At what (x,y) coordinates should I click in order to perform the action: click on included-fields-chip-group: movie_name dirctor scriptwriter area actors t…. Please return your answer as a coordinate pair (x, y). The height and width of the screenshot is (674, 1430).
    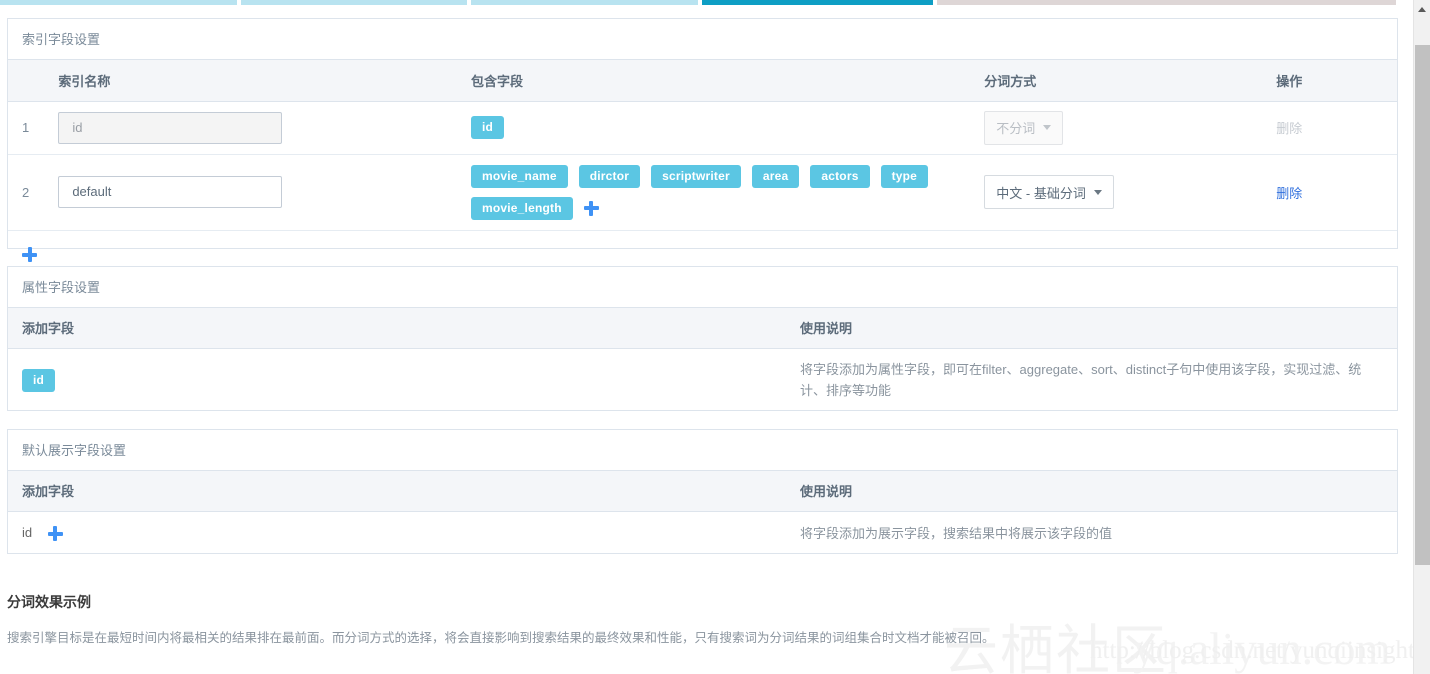
    Looking at the image, I should click on (710, 192).